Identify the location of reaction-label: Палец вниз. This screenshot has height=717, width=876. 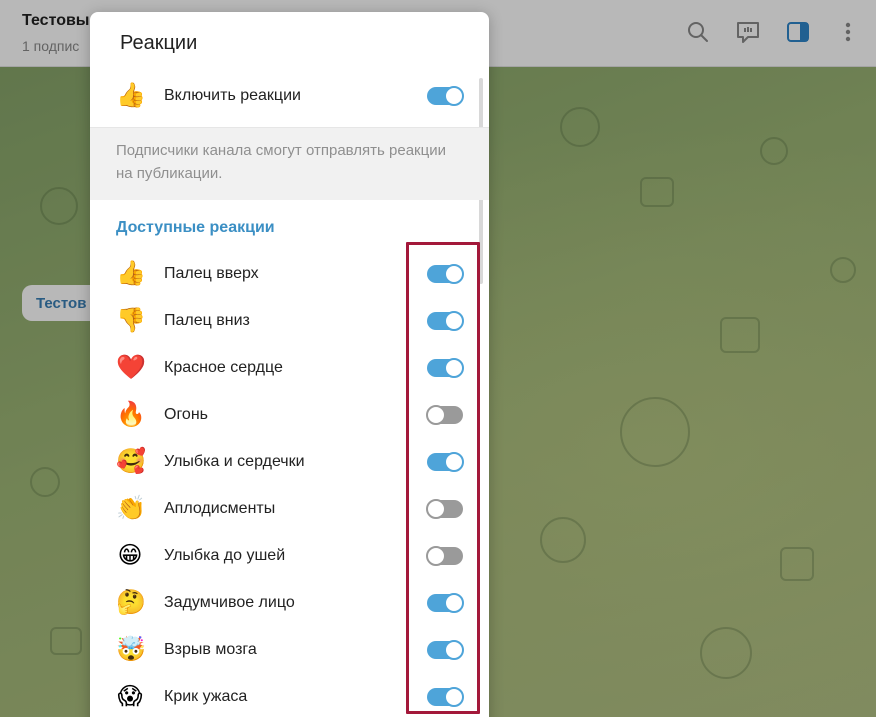
(207, 320).